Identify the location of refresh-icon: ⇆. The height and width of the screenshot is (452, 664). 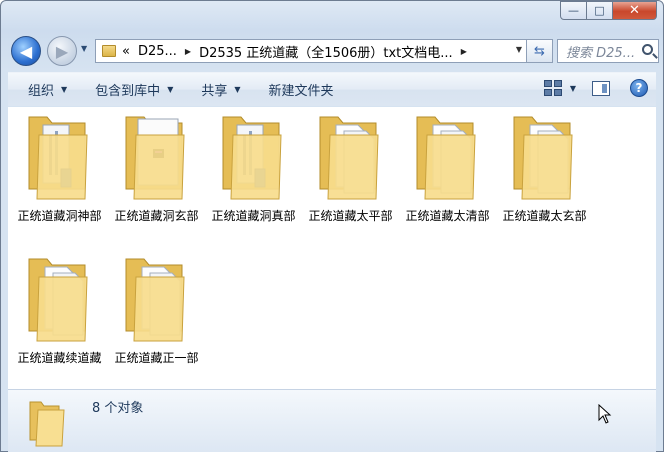
(539, 51).